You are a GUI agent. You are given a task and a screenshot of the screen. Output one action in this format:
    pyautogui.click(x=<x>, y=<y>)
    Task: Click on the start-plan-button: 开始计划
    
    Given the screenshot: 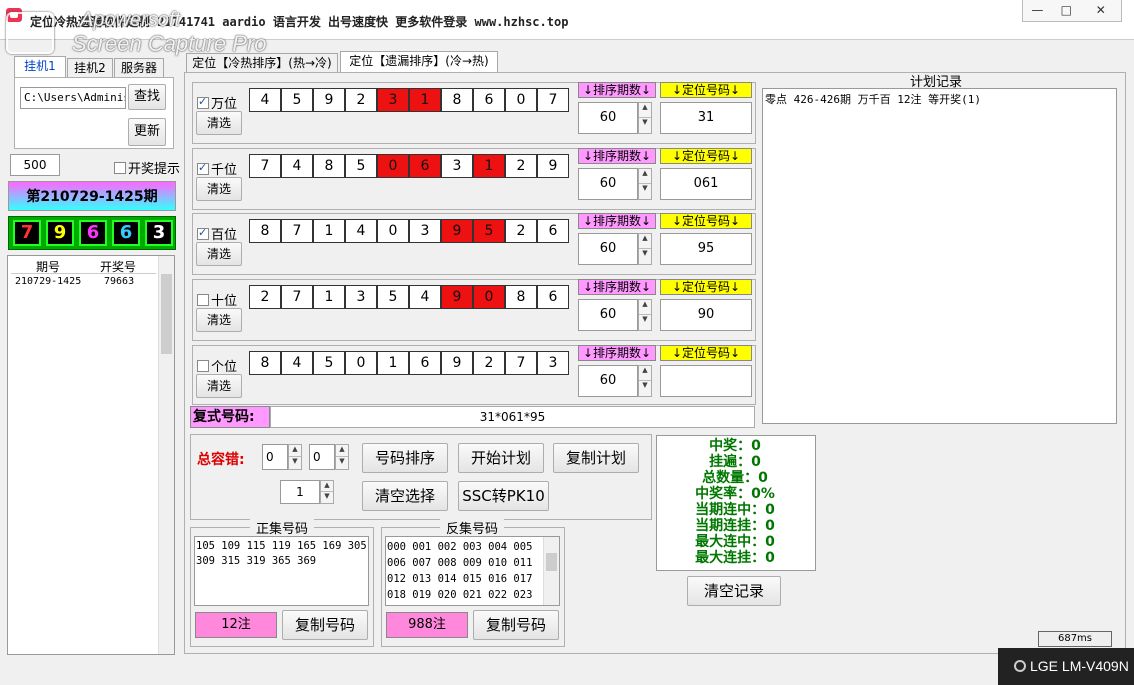 What is the action you would take?
    pyautogui.click(x=501, y=458)
    